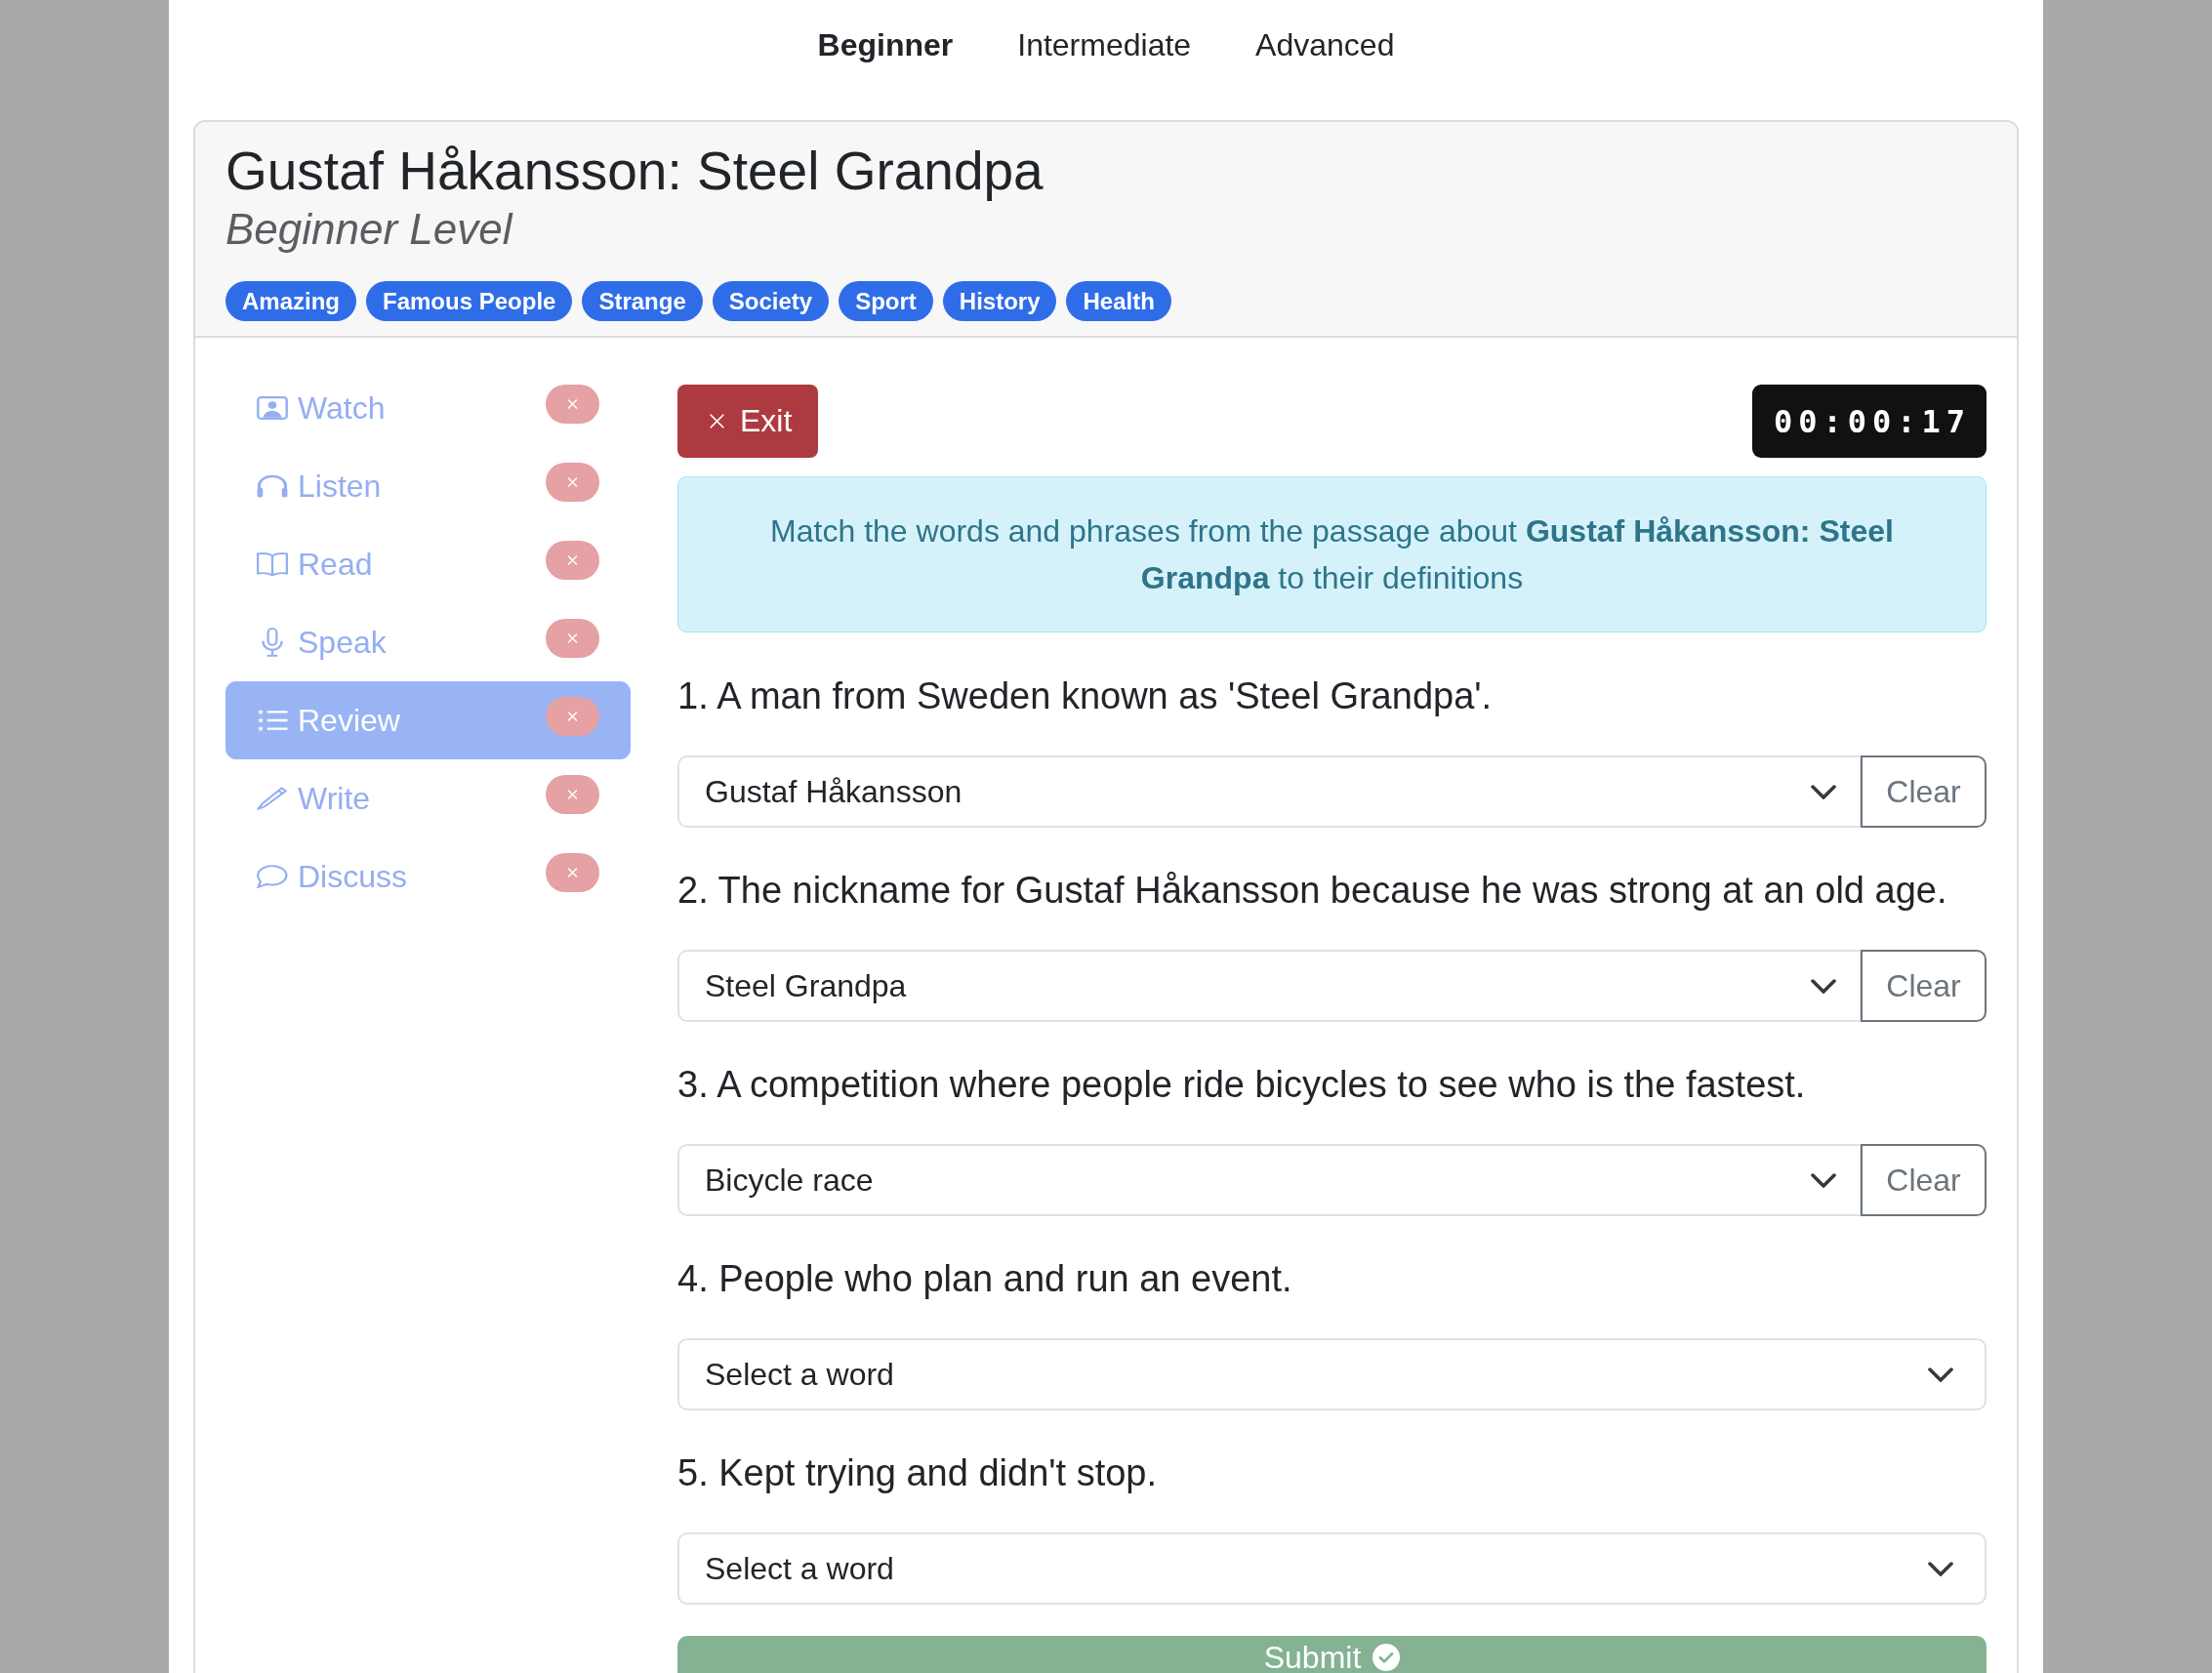 Image resolution: width=2212 pixels, height=1673 pixels. What do you see at coordinates (917, 1473) in the screenshot?
I see `question-text: 5. Kept trying and didn't stop.` at bounding box center [917, 1473].